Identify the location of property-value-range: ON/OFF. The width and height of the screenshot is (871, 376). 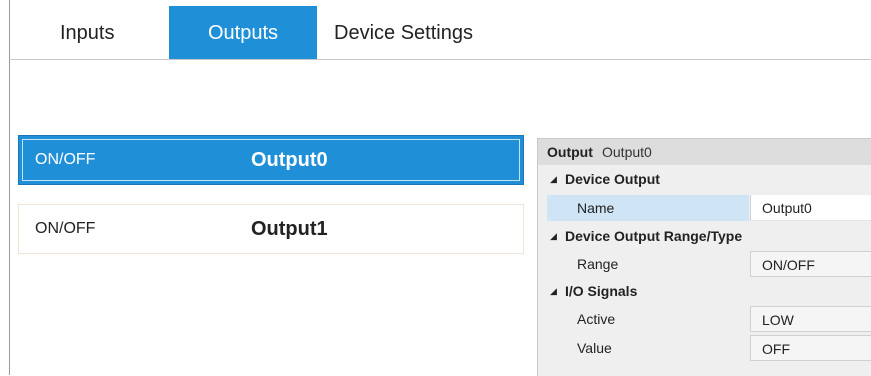
(810, 264).